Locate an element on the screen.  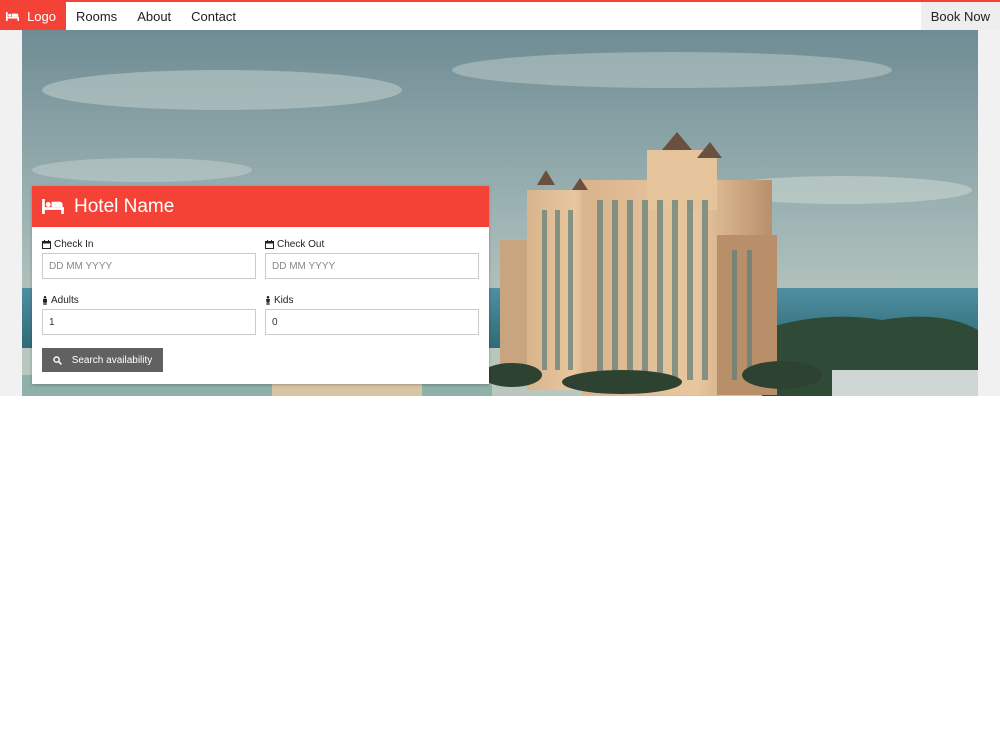
nav-item-label: Contact is located at coordinates (213, 16).